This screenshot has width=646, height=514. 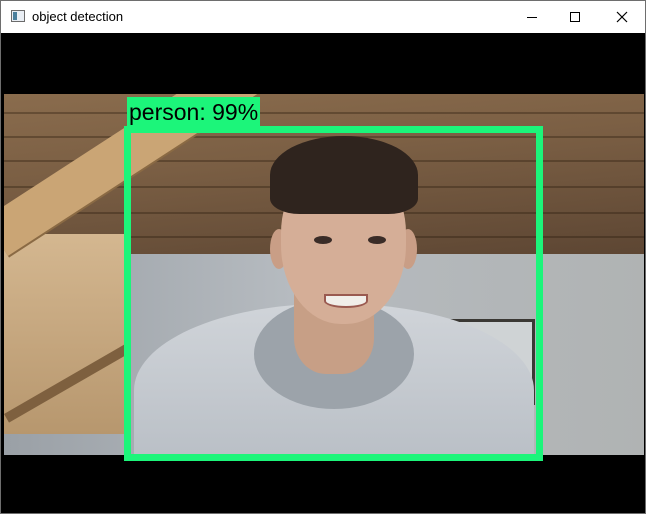 I want to click on minimize-button, so click(x=532, y=17).